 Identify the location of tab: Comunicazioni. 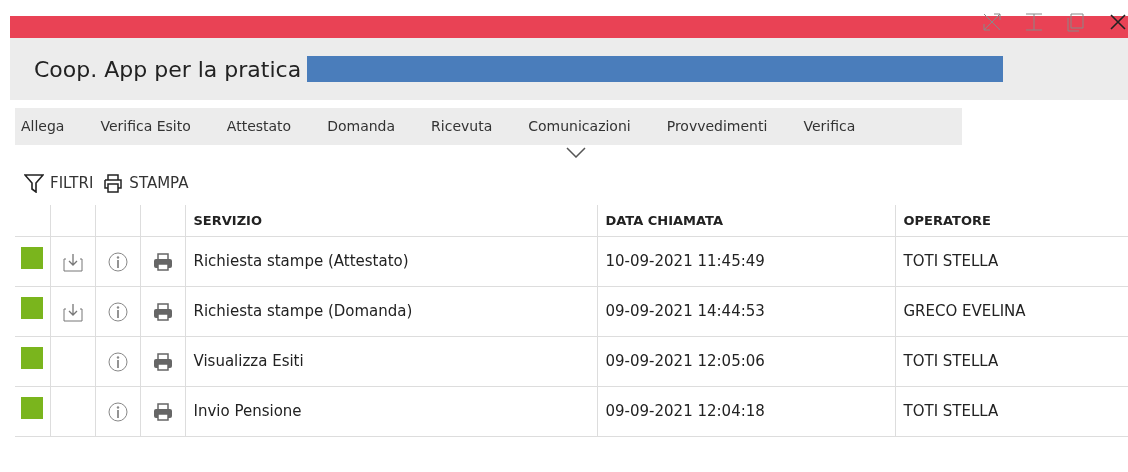
(579, 126).